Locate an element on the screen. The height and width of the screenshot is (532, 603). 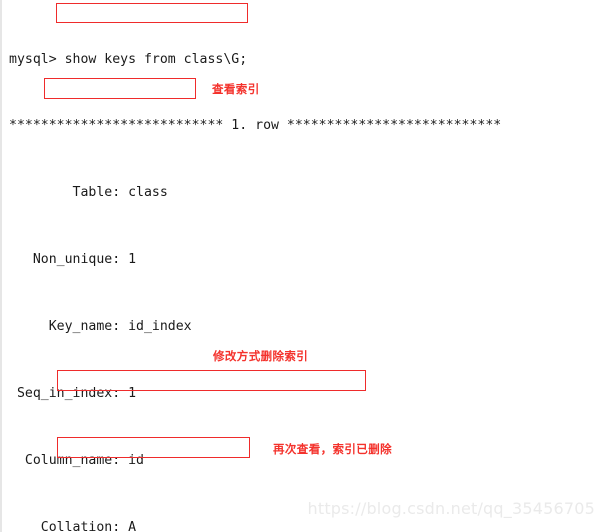
code-block-left-rule is located at coordinates (1, 266).